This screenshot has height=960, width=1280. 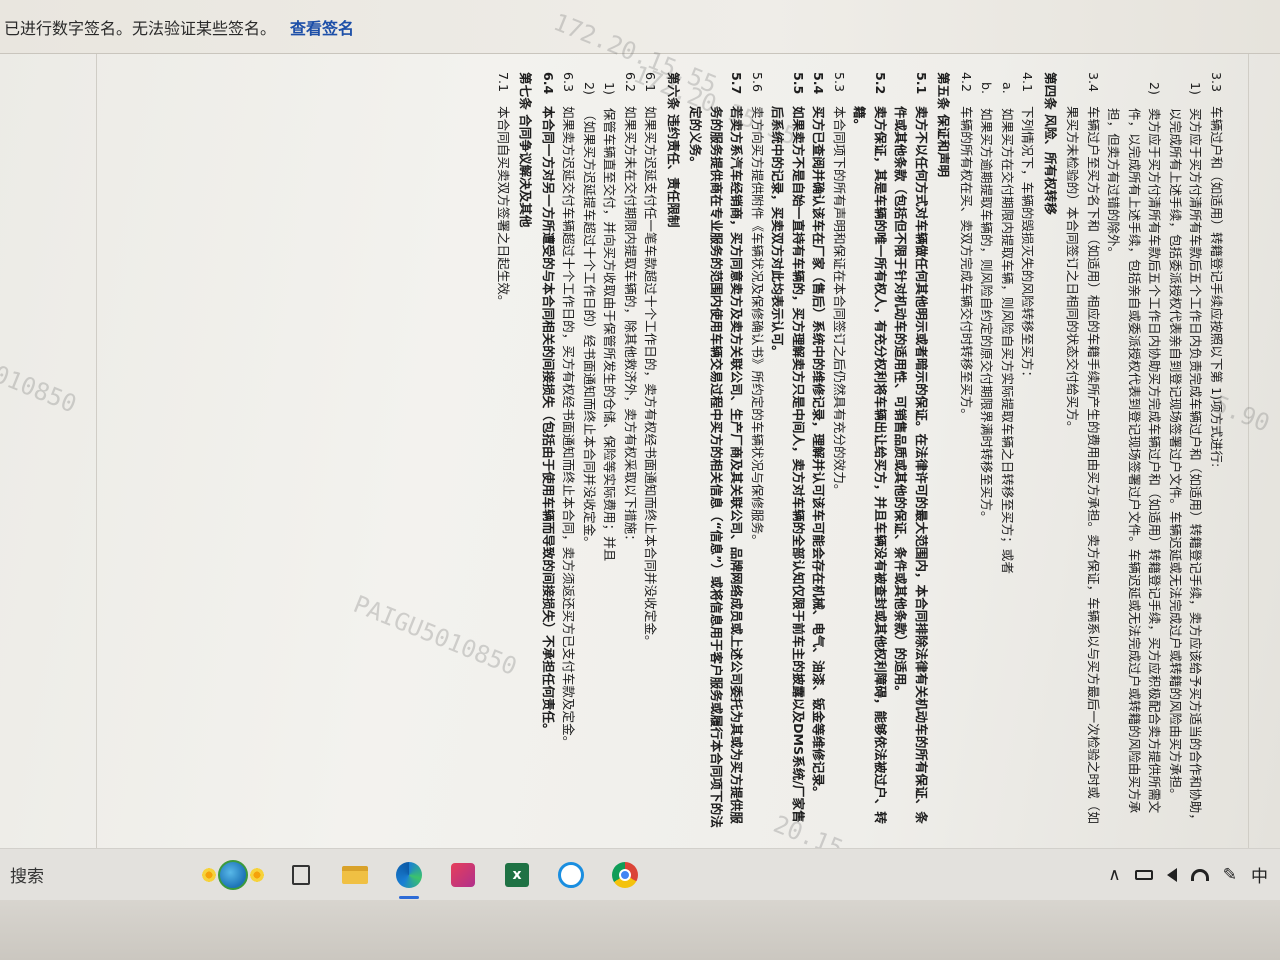 I want to click on task-view-icon, so click(x=301, y=874).